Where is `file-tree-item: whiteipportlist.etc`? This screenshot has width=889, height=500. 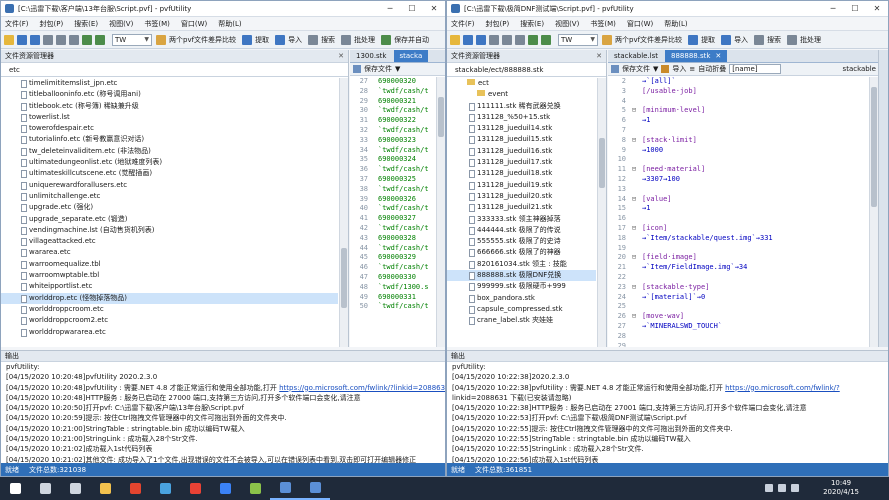 file-tree-item: whiteipportlist.etc is located at coordinates (169, 286).